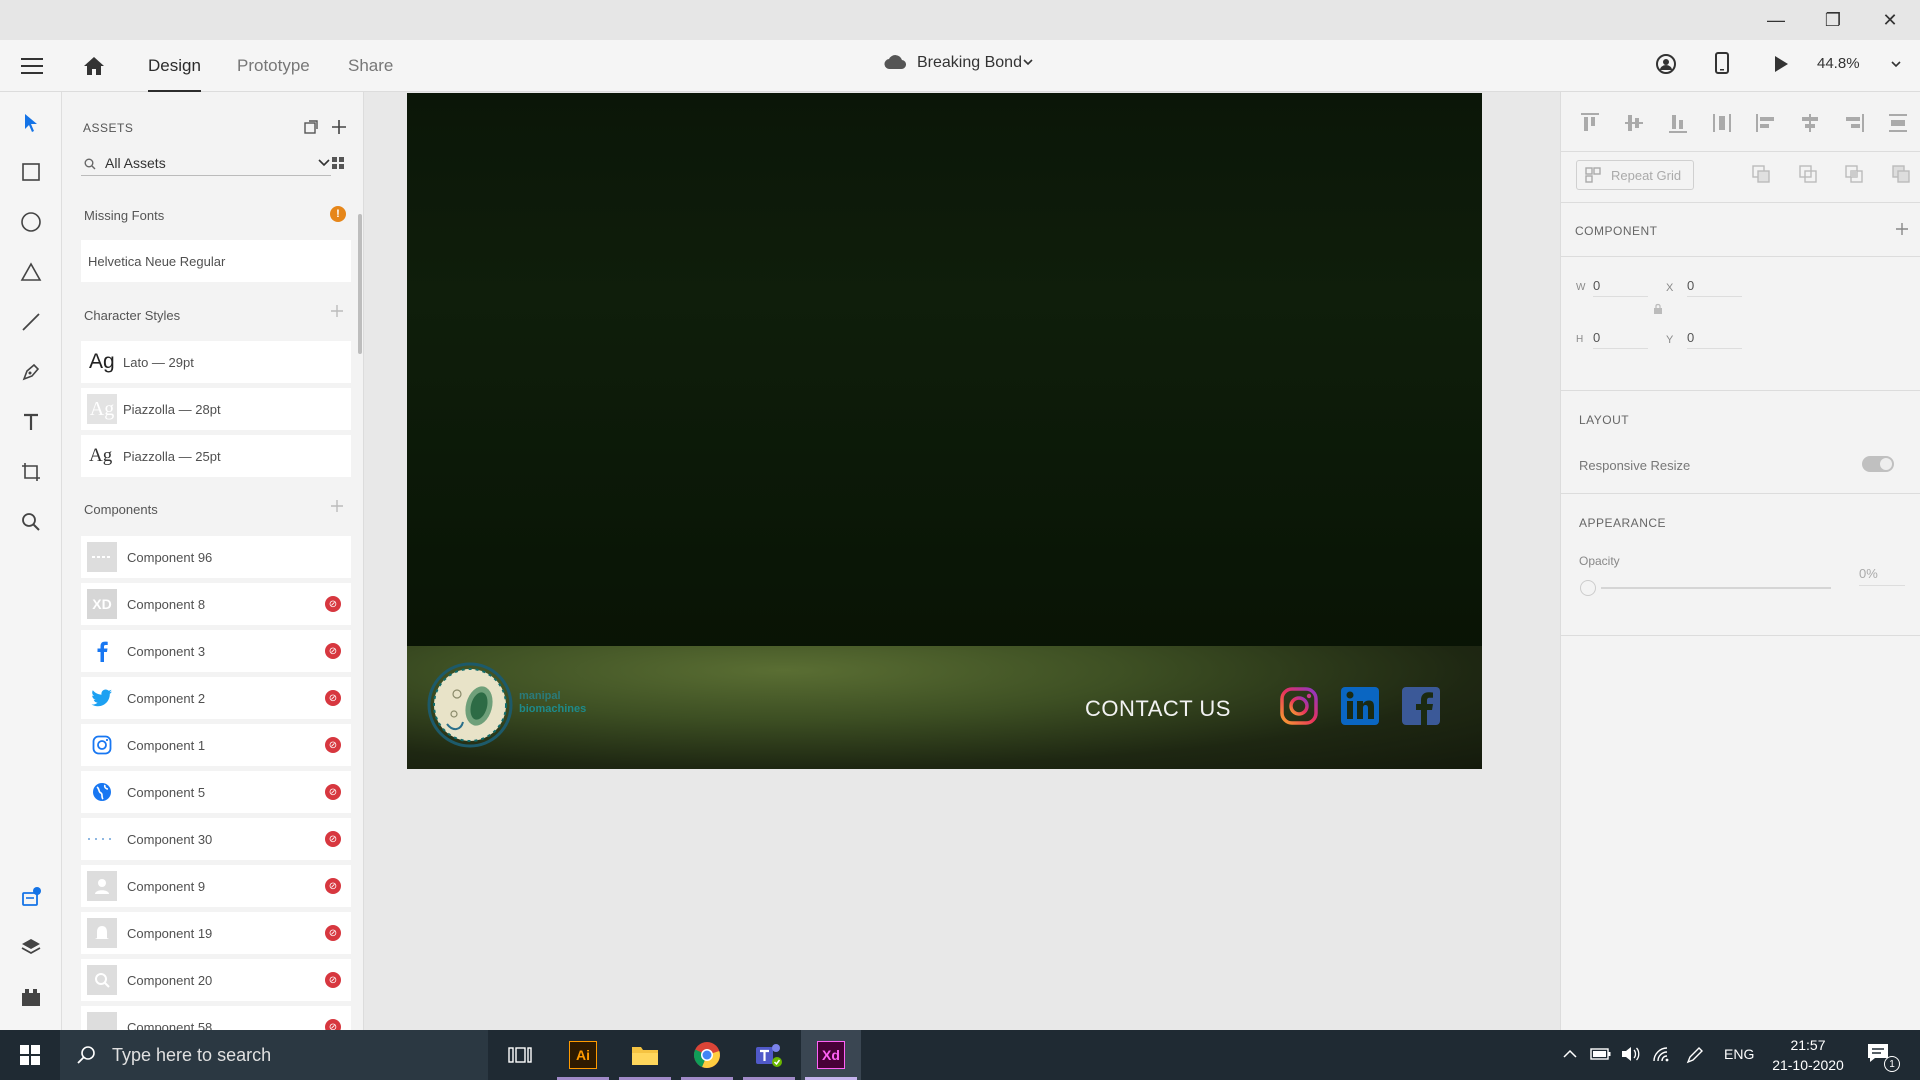  I want to click on align-left-icon, so click(1766, 123).